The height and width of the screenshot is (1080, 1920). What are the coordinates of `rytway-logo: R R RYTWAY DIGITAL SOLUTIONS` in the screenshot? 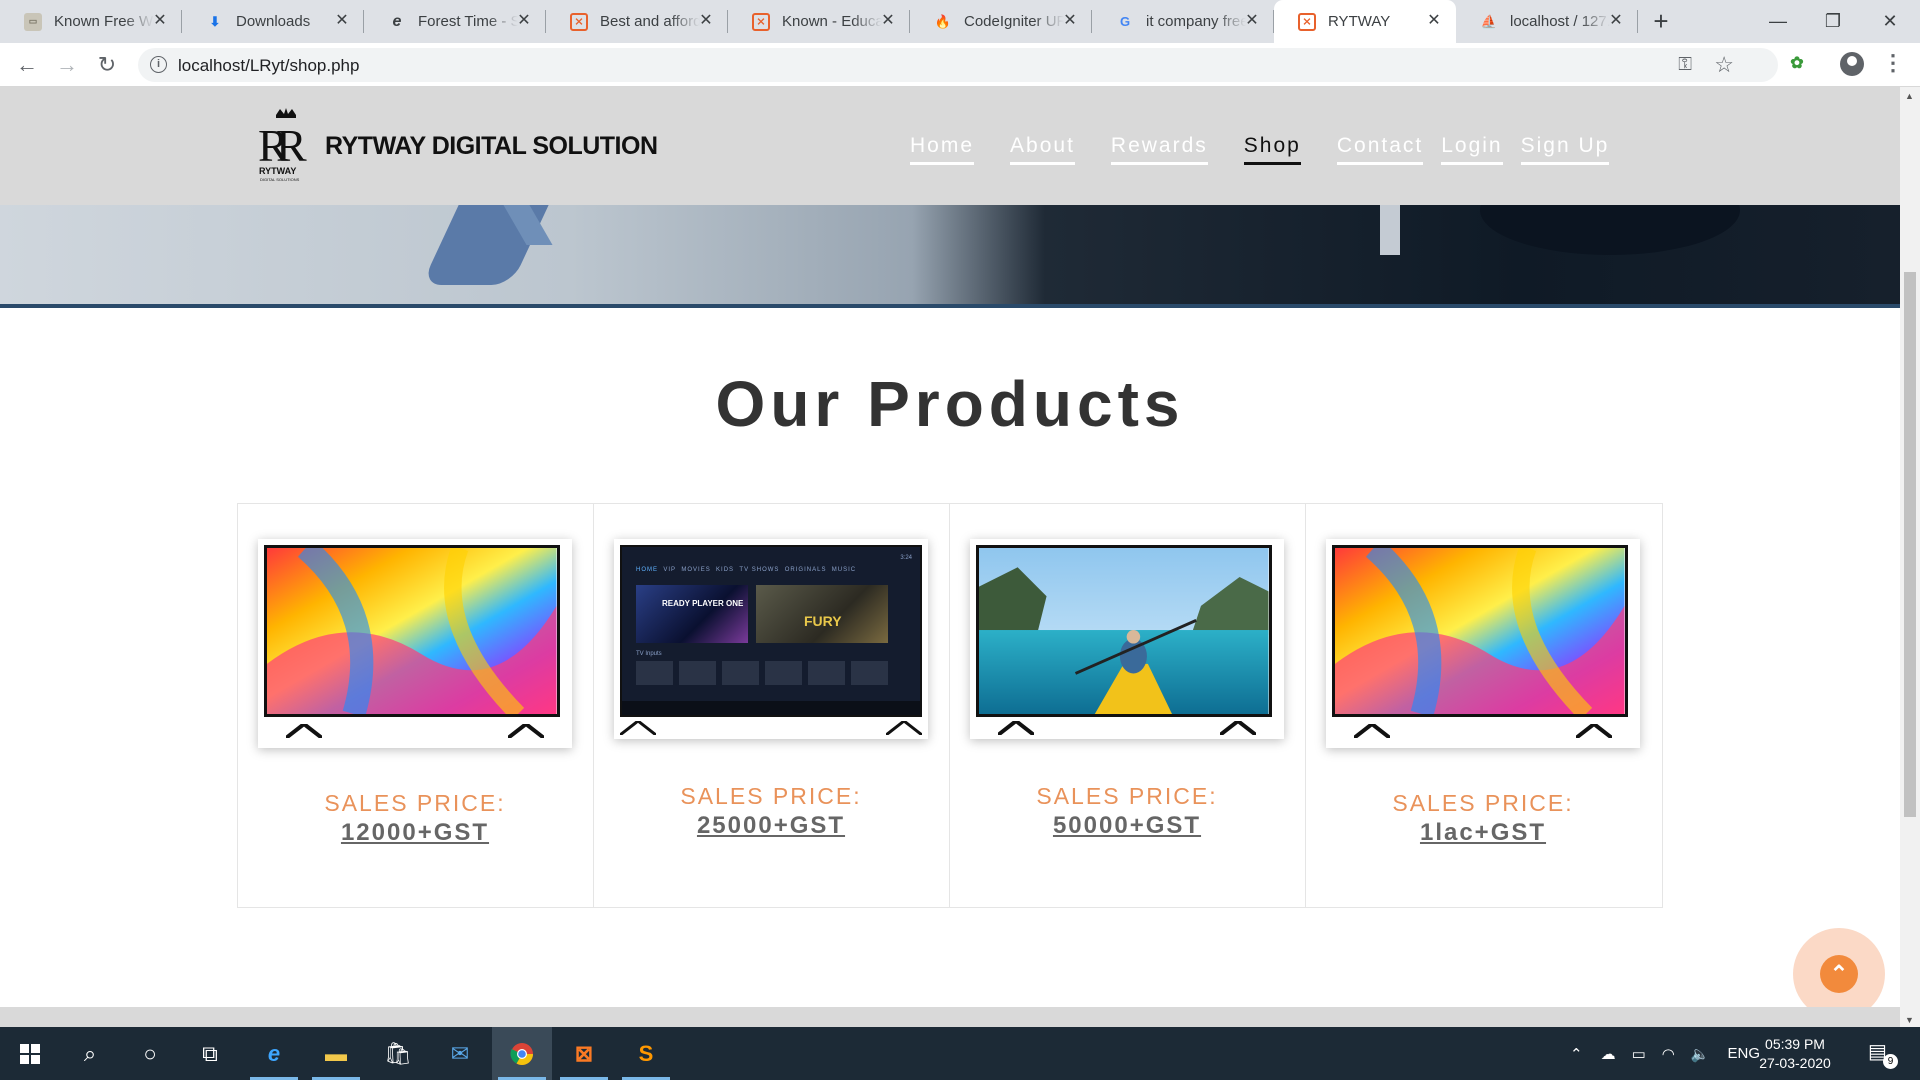 It's located at (286, 146).